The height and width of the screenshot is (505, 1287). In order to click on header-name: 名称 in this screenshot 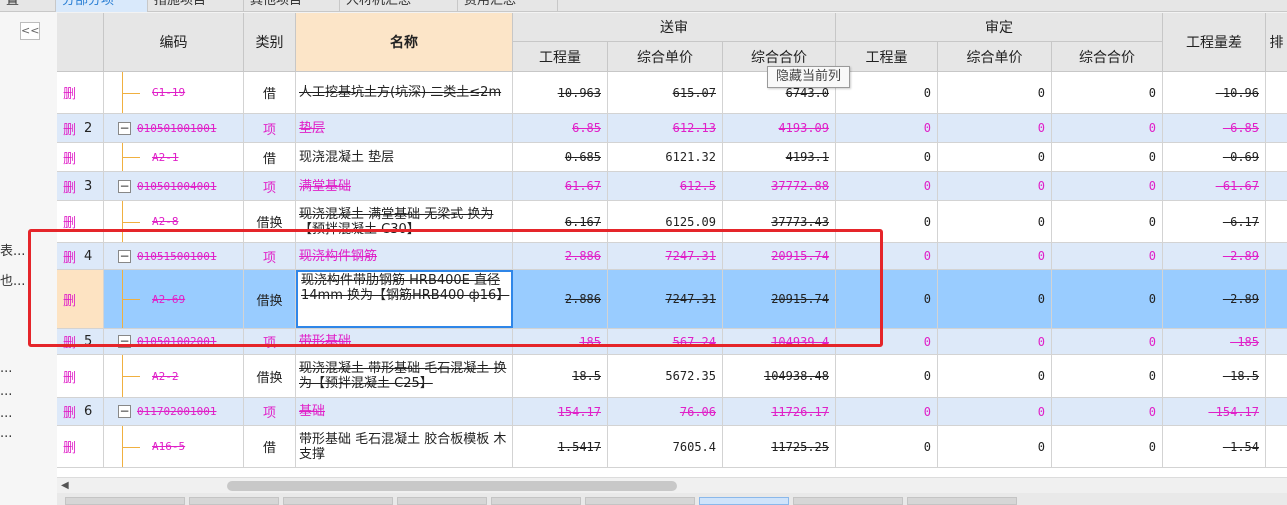, I will do `click(404, 42)`.